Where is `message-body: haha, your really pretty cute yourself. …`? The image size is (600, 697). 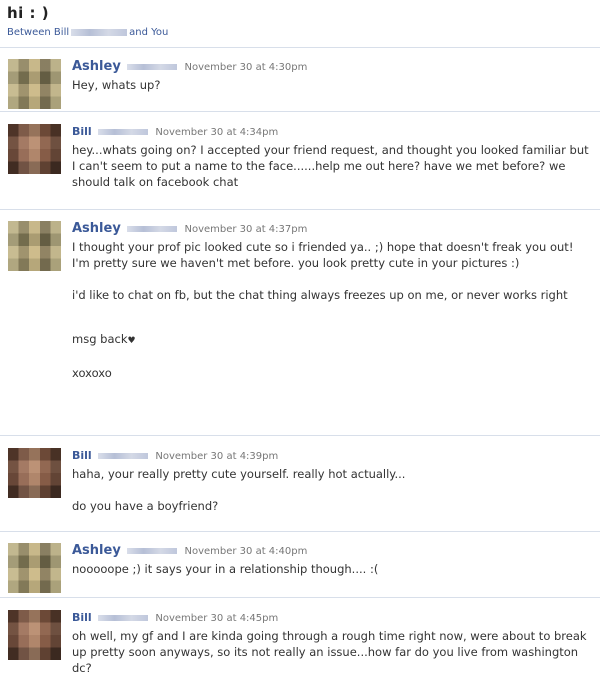 message-body: haha, your really pretty cute yourself. … is located at coordinates (331, 490).